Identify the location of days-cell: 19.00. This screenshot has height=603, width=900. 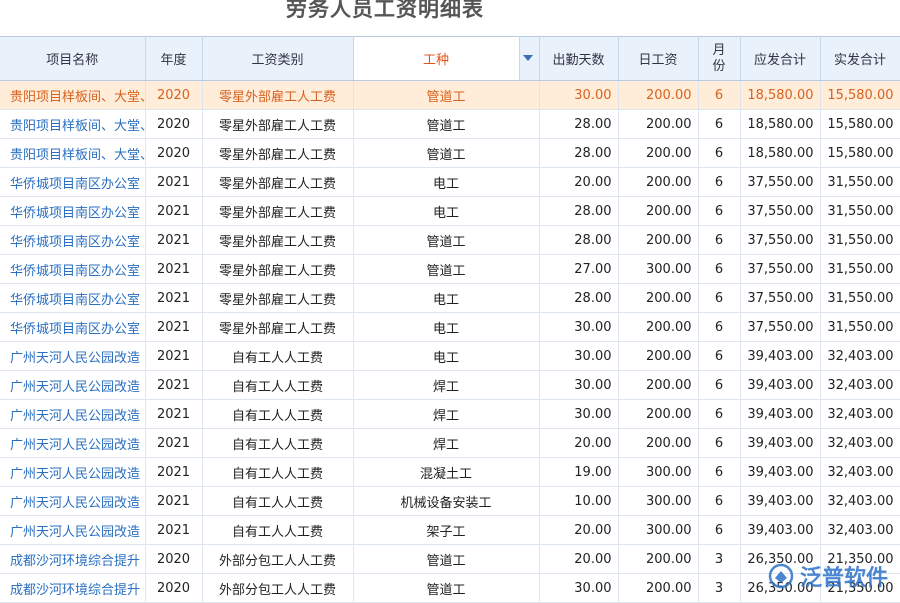
(578, 472).